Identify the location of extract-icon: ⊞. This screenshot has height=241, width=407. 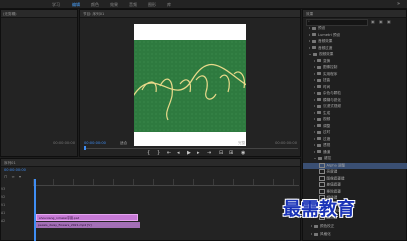
(231, 153).